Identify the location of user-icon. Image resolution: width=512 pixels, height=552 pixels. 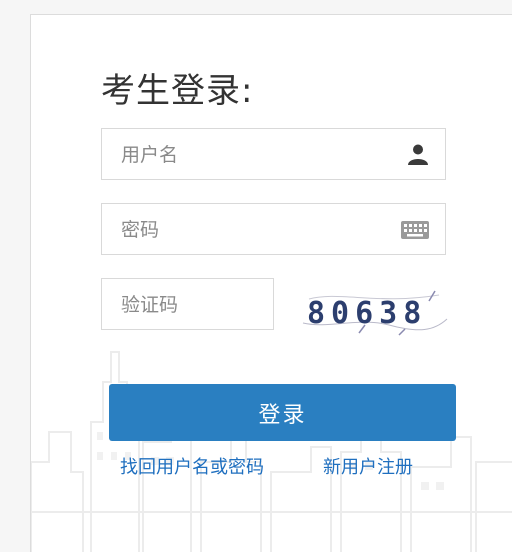
(418, 154).